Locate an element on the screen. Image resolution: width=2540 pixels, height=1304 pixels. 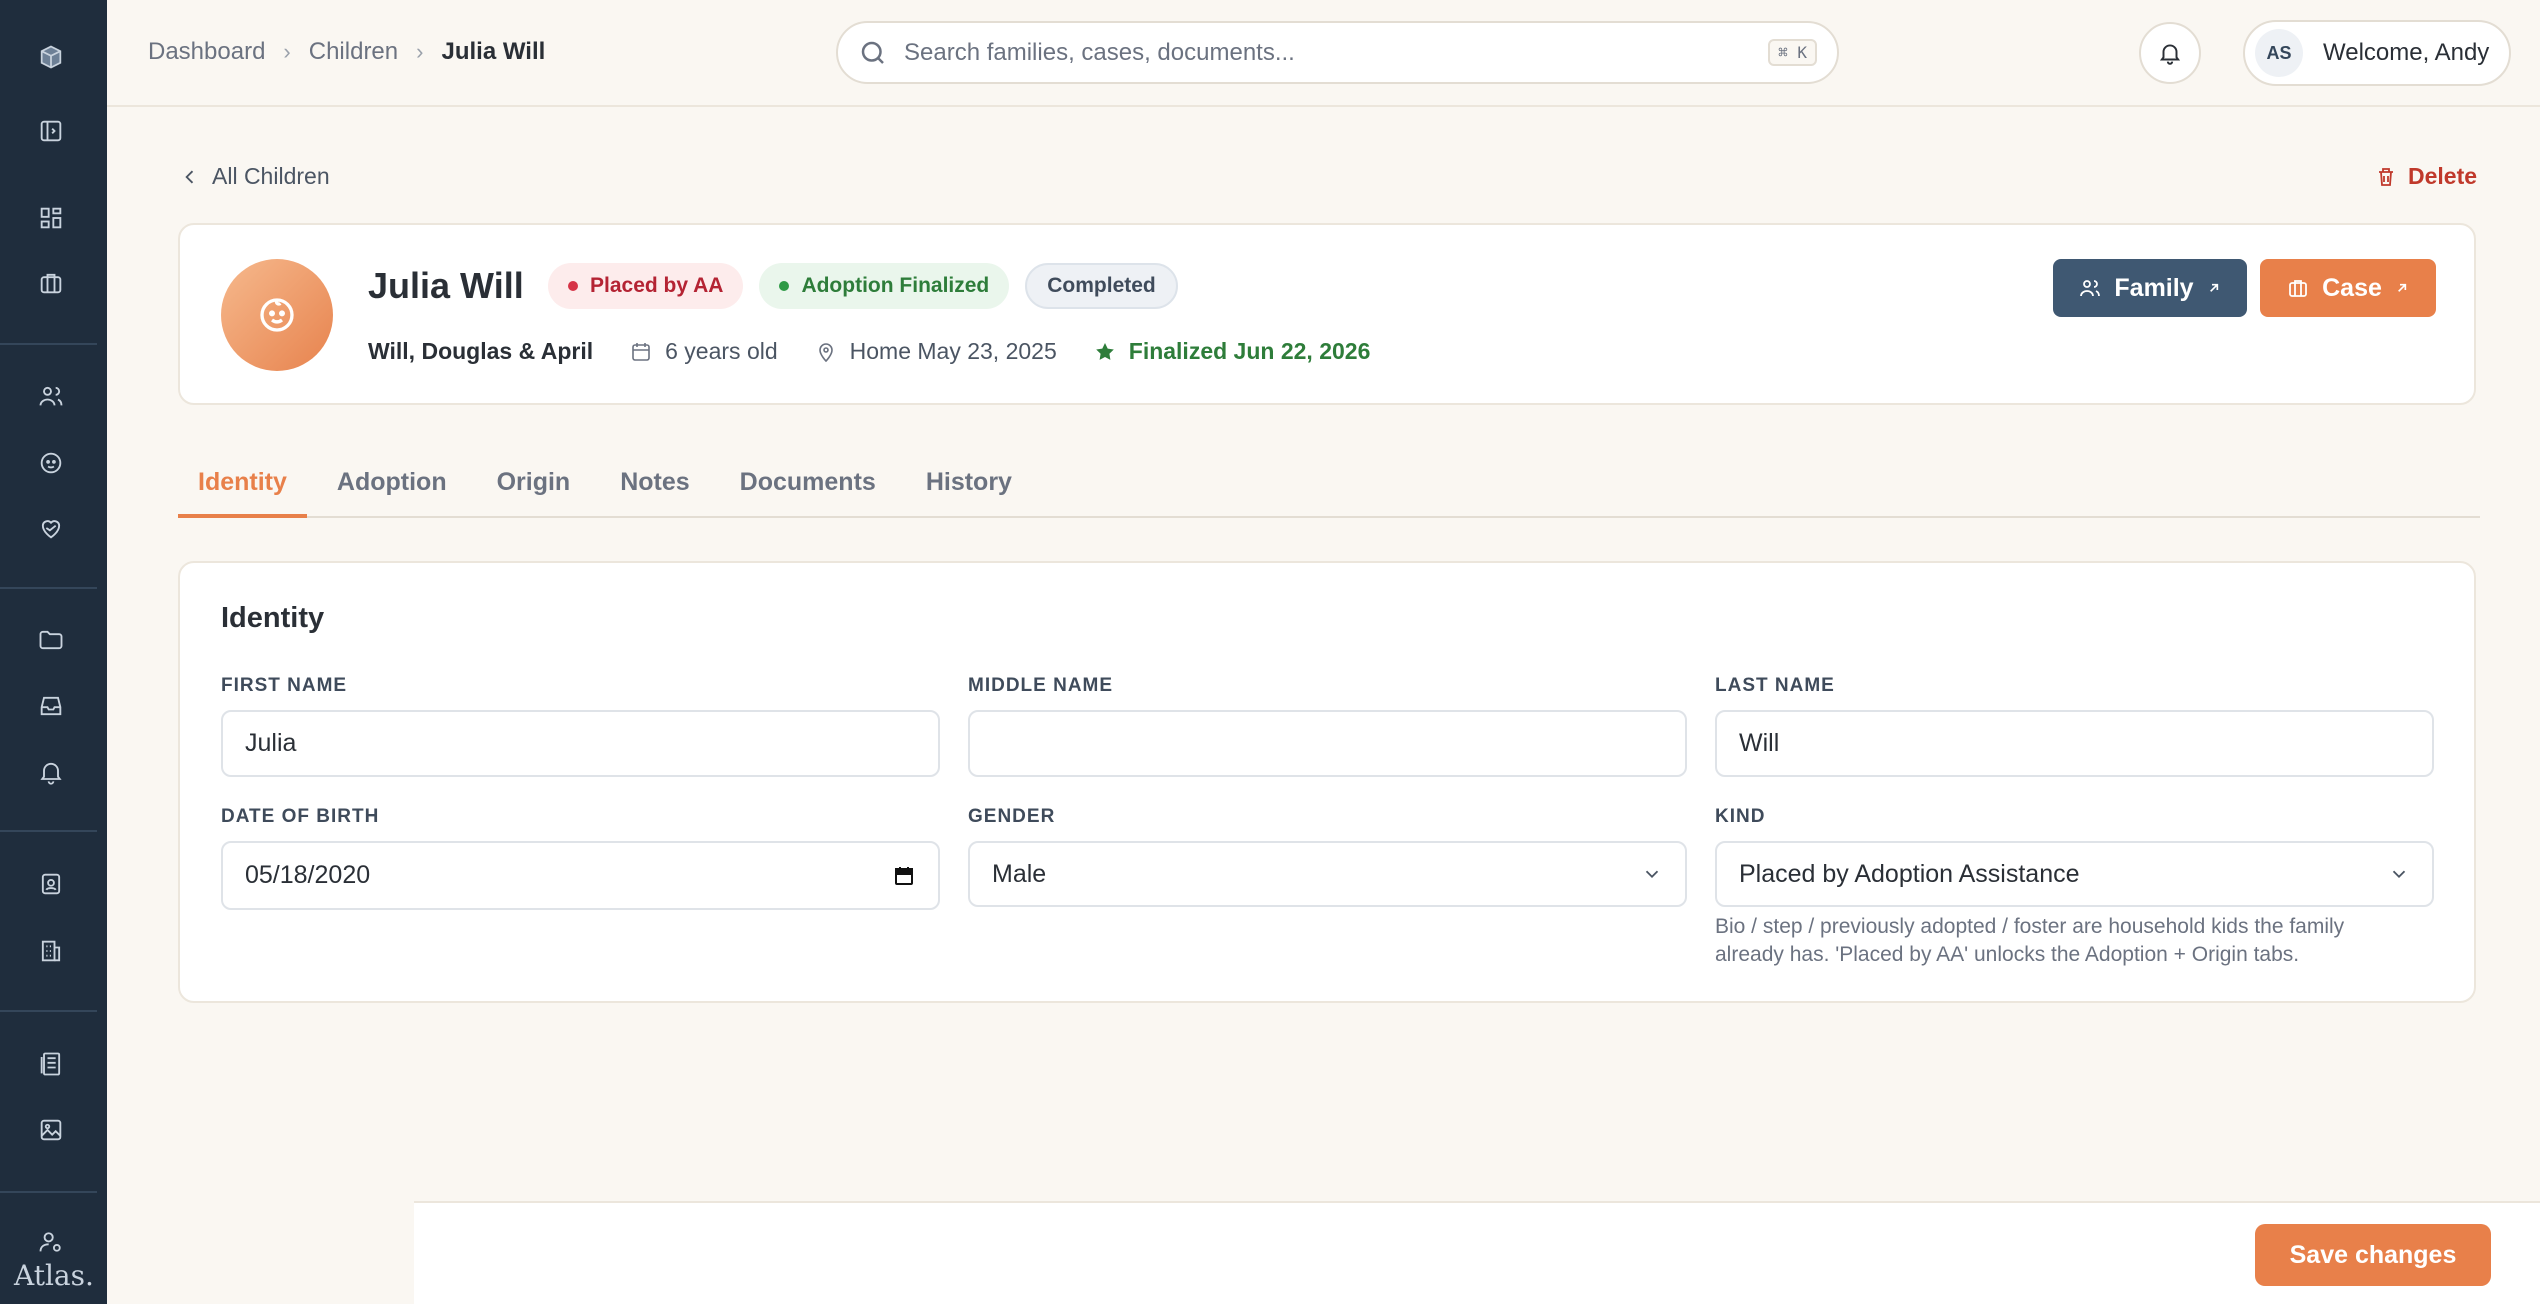
contacts-icon is located at coordinates (51, 884).